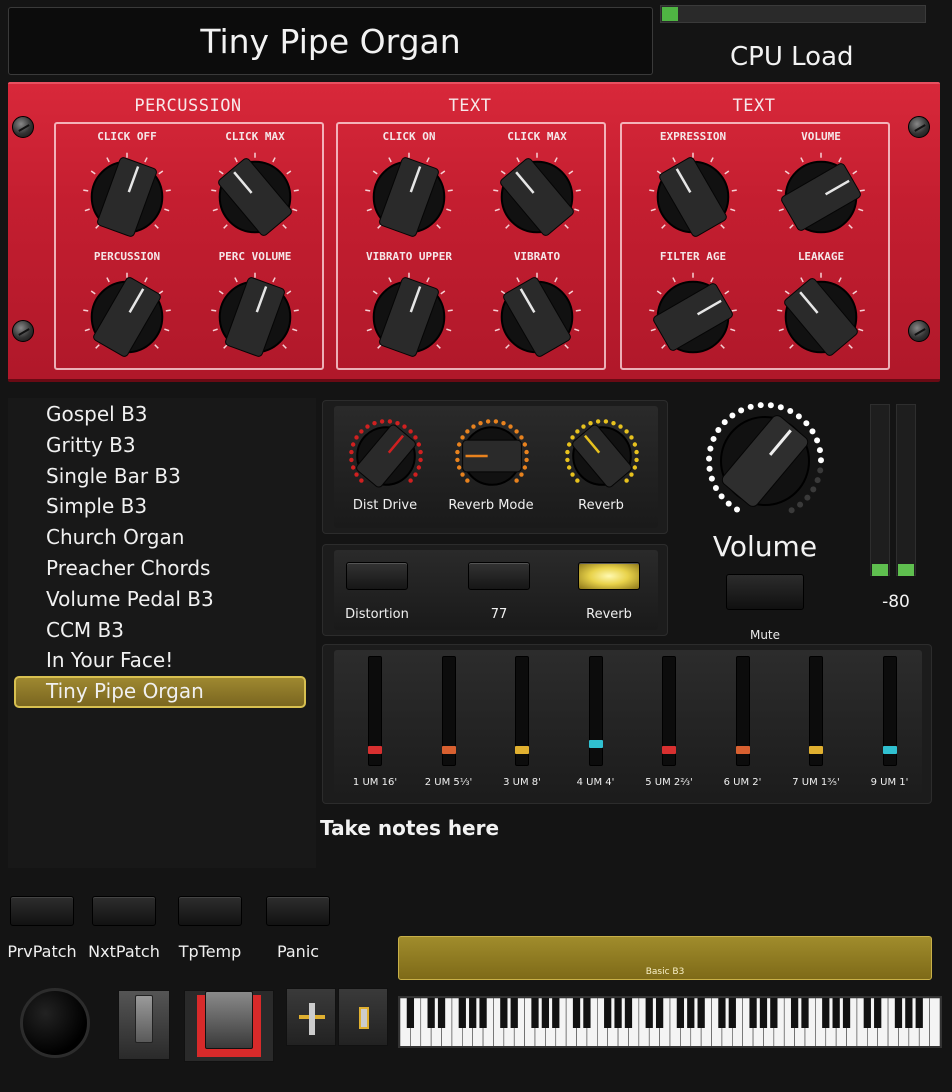 Image resolution: width=952 pixels, height=1092 pixels. Describe the element at coordinates (595, 711) in the screenshot. I see `drawbar-slot` at that location.